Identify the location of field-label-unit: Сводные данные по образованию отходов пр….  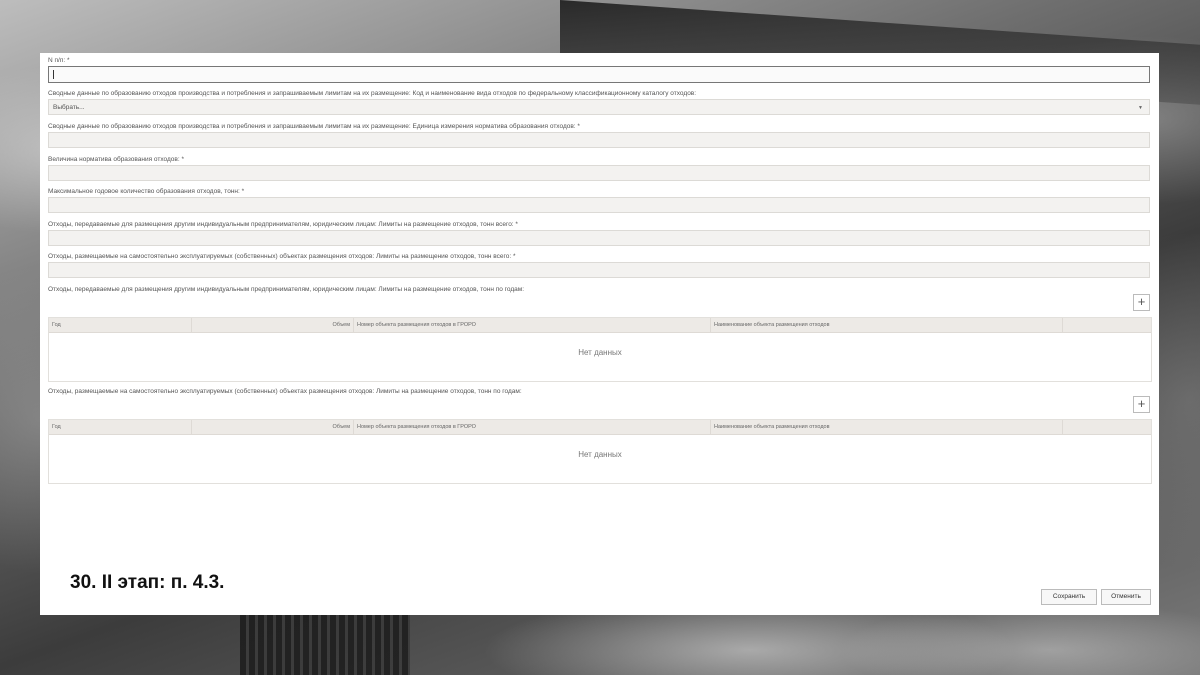
(314, 126).